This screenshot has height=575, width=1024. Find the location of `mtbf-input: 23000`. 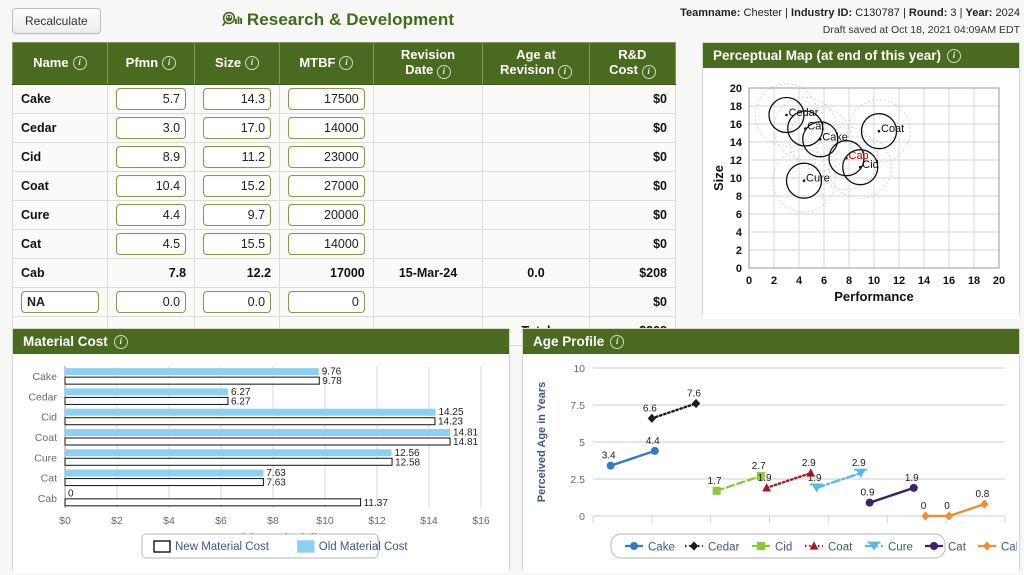

mtbf-input: 23000 is located at coordinates (326, 156).